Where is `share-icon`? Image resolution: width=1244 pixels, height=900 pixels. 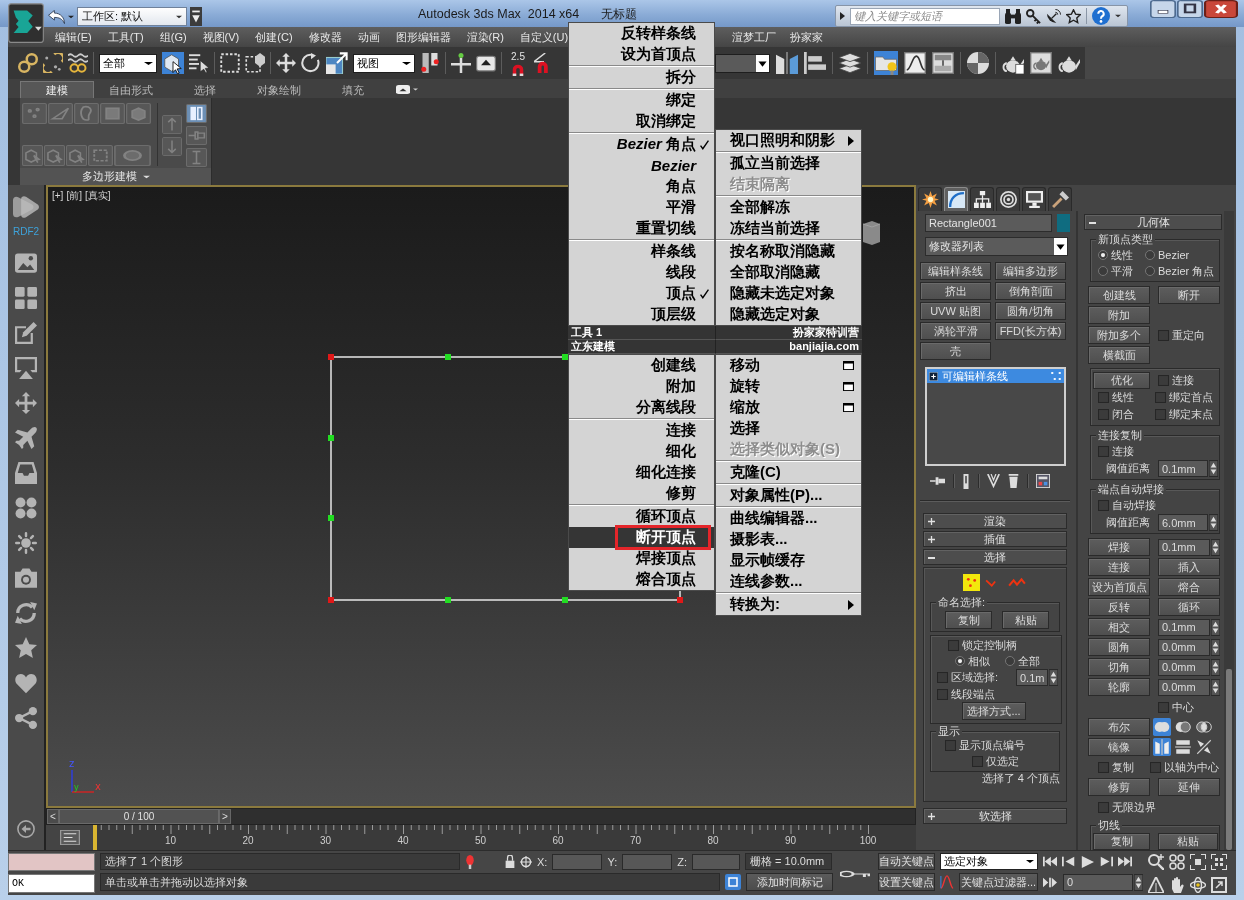 share-icon is located at coordinates (26, 718).